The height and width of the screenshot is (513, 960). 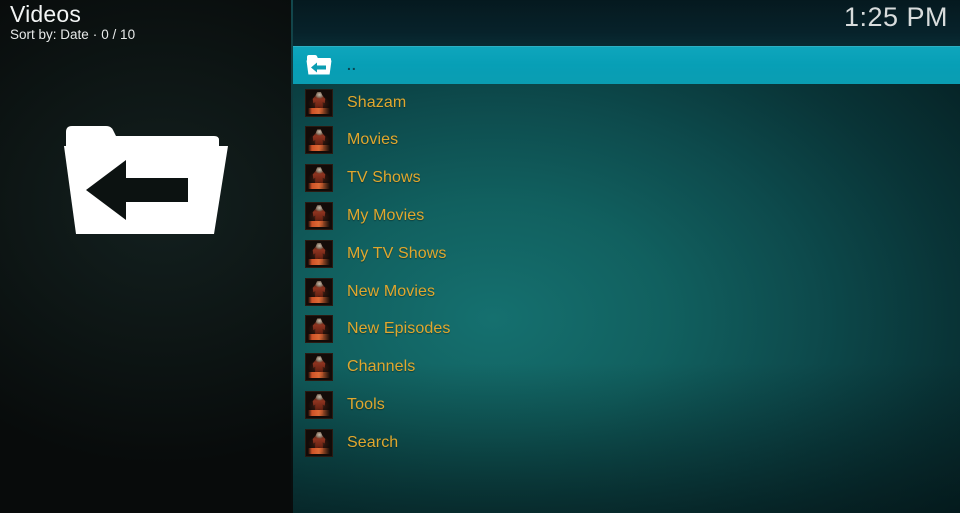 I want to click on list-item: Movies, so click(x=626, y=141).